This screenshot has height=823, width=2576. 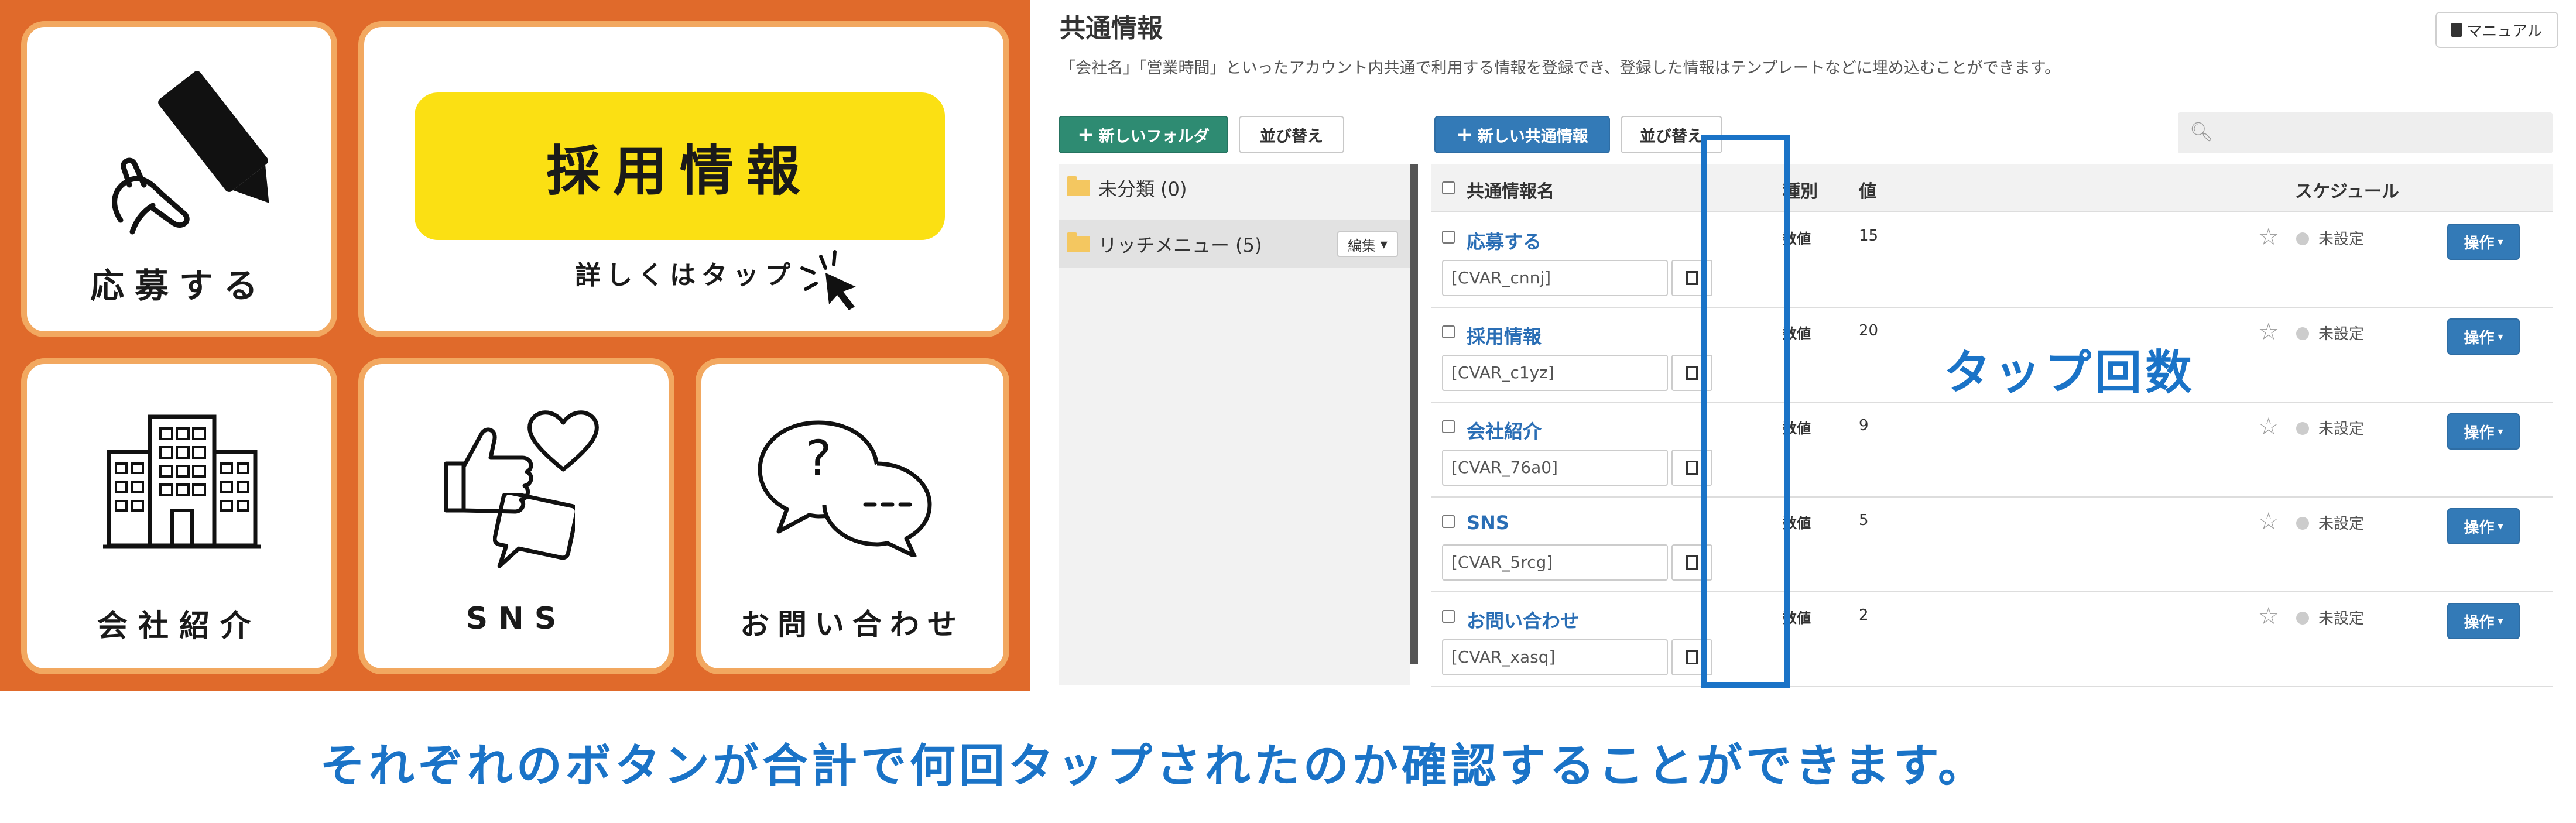 What do you see at coordinates (1078, 186) in the screenshot?
I see `folder-icon` at bounding box center [1078, 186].